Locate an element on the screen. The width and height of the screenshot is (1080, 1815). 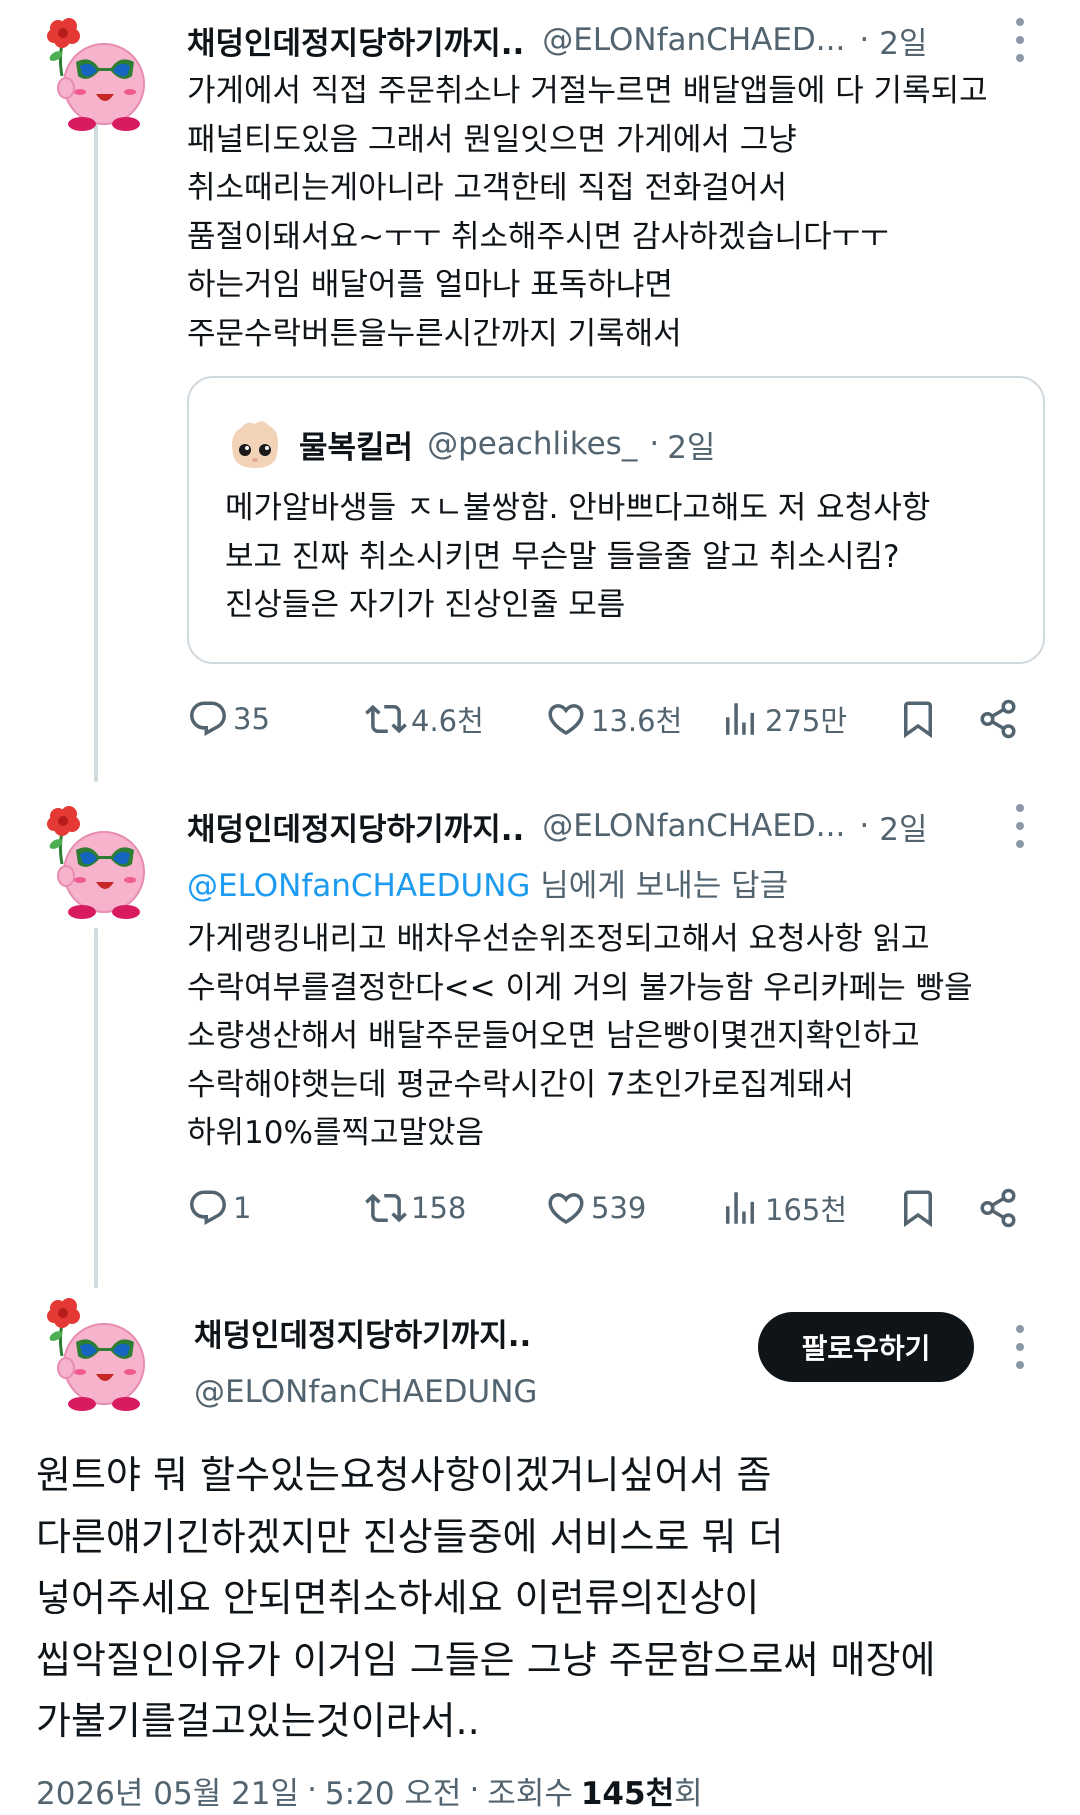
text-line: 가게에서 직접 주문취소나 거절누르면 배달앱들에 다 기록되고 is located at coordinates (587, 91).